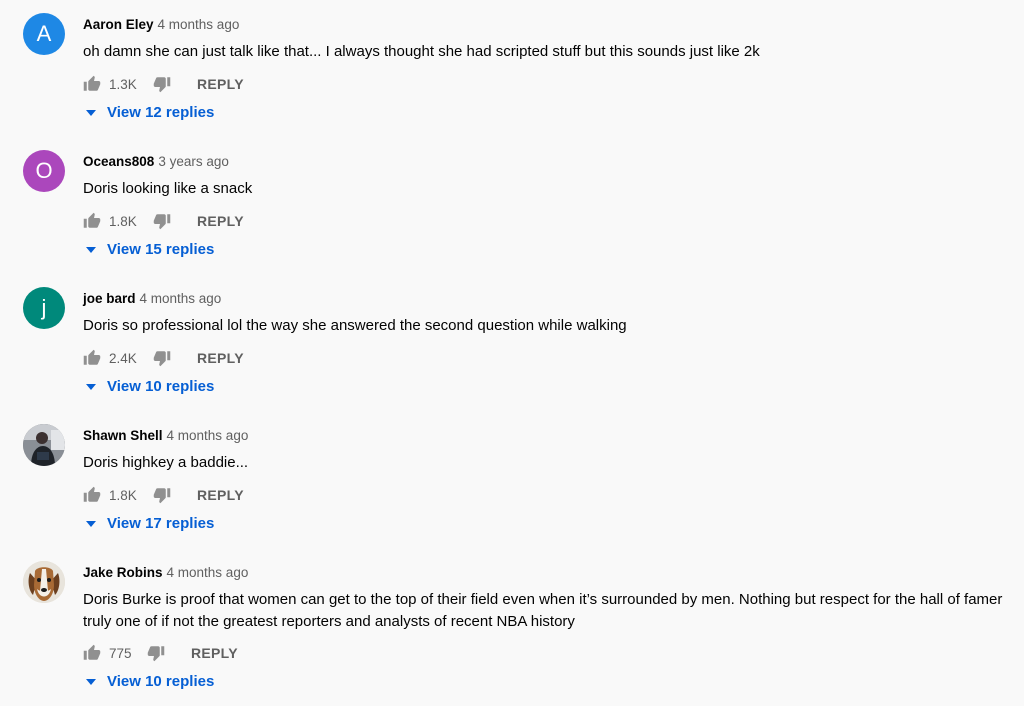 This screenshot has height=706, width=1024. Describe the element at coordinates (109, 298) in the screenshot. I see `author-name: joe bard` at that location.